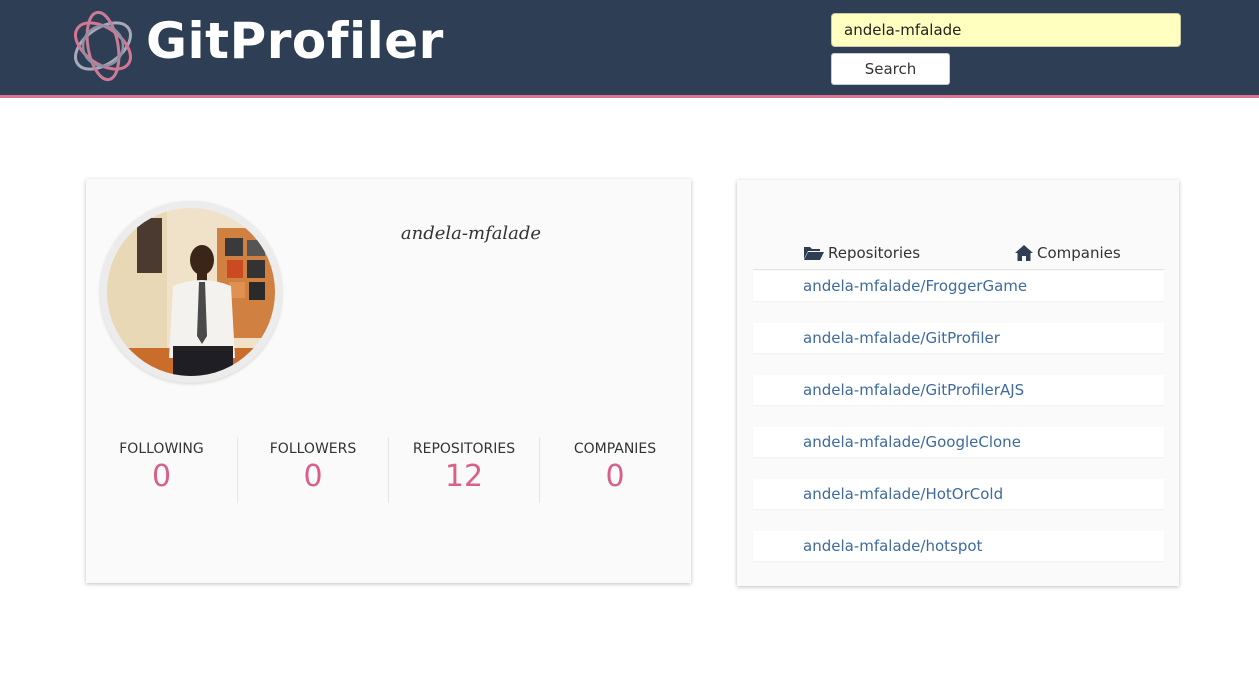 The width and height of the screenshot is (1259, 689). I want to click on list-item: andela-mfalade/HotOrCold, so click(958, 494).